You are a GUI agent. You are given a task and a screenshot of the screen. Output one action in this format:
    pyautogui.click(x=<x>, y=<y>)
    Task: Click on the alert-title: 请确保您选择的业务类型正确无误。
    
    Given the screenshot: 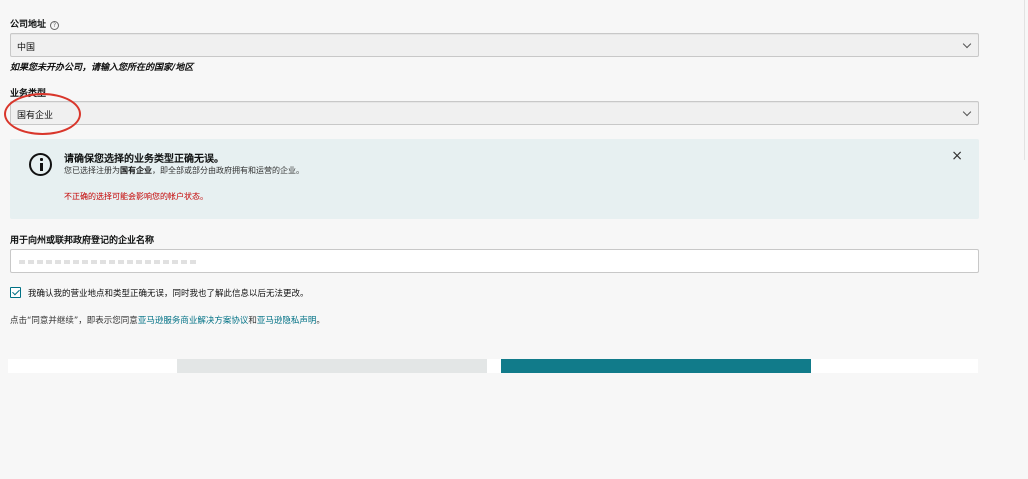 What is the action you would take?
    pyautogui.click(x=144, y=159)
    